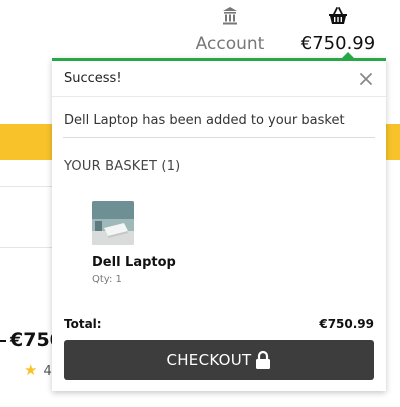 Image resolution: width=400 pixels, height=407 pixels. Describe the element at coordinates (230, 44) in the screenshot. I see `account-label: Account` at that location.